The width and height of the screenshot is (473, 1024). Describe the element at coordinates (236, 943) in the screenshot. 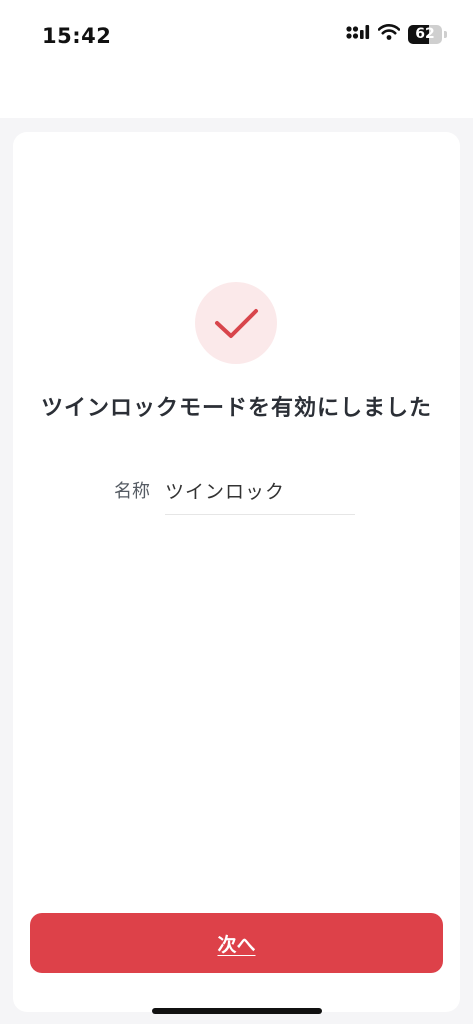

I see `next-button: 次へ` at that location.